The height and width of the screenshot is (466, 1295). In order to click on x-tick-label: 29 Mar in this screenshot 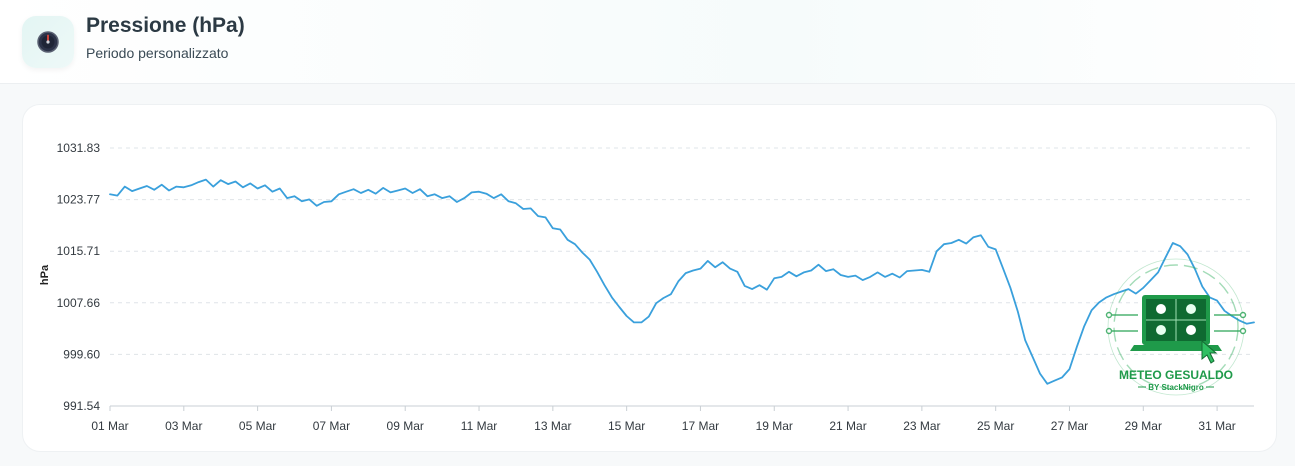, I will do `click(1143, 426)`.